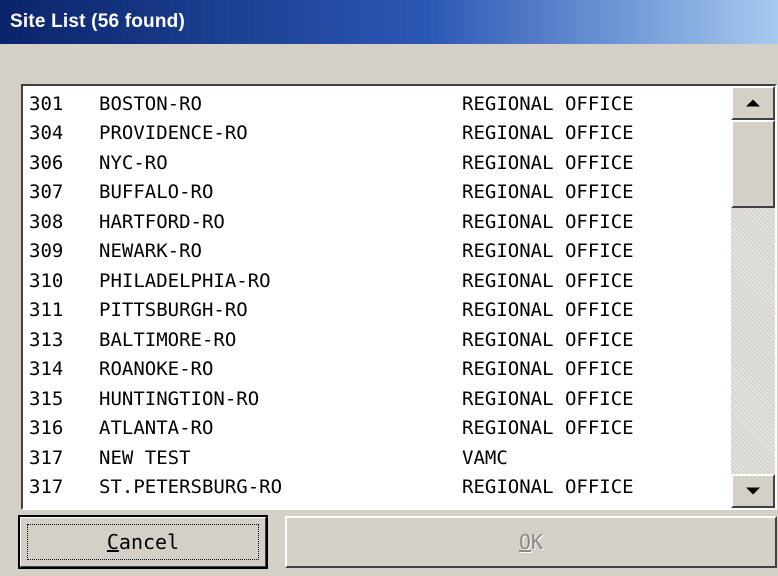 The height and width of the screenshot is (576, 778). What do you see at coordinates (376, 370) in the screenshot?
I see `list-item: 314 ROANOKE-RO REGIONAL OFFICE` at bounding box center [376, 370].